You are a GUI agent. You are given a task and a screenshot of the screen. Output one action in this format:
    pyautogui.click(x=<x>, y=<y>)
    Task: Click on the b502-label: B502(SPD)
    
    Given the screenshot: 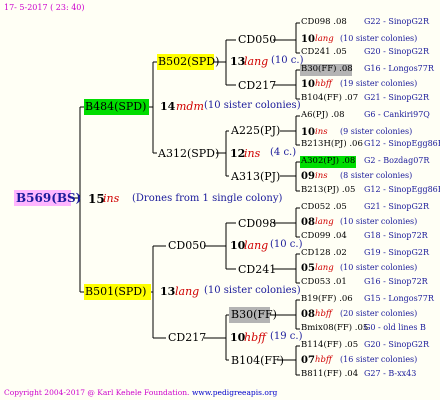 What is the action you would take?
    pyautogui.click(x=188, y=61)
    